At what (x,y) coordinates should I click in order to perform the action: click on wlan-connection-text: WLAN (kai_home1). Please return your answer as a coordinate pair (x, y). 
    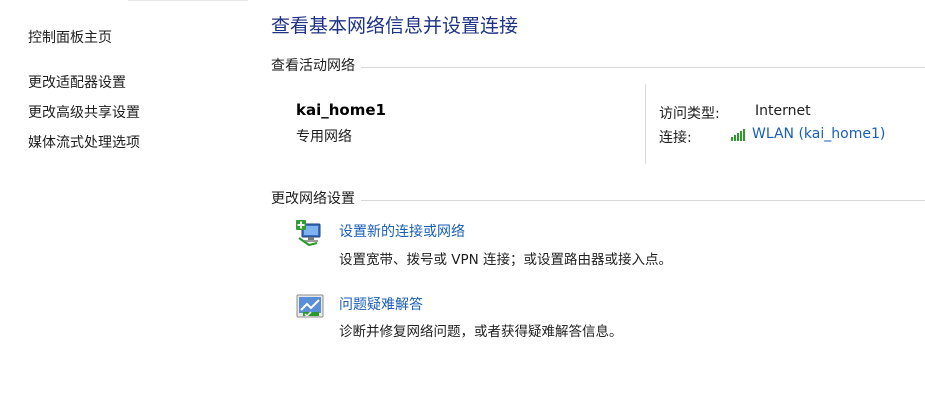
    Looking at the image, I should click on (818, 134).